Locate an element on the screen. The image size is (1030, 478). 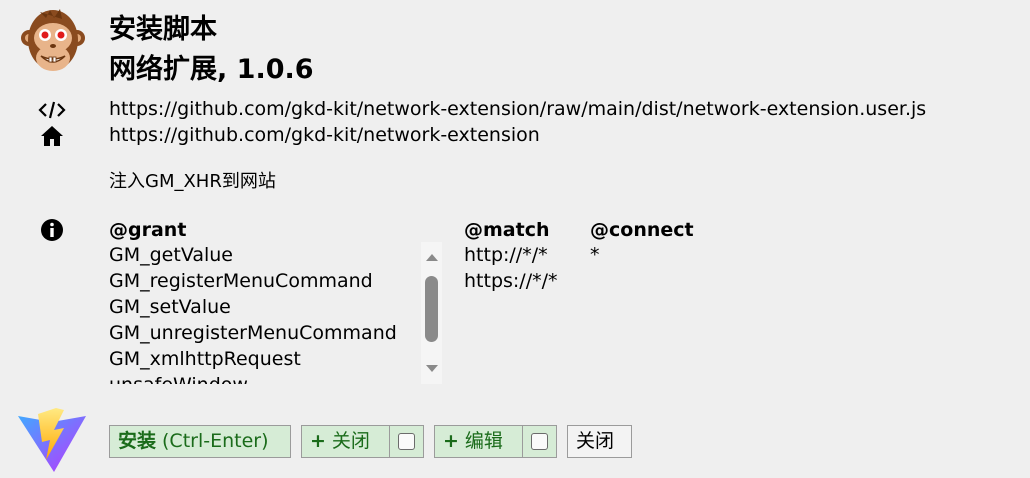
monkey-logo-icon is located at coordinates (53, 40).